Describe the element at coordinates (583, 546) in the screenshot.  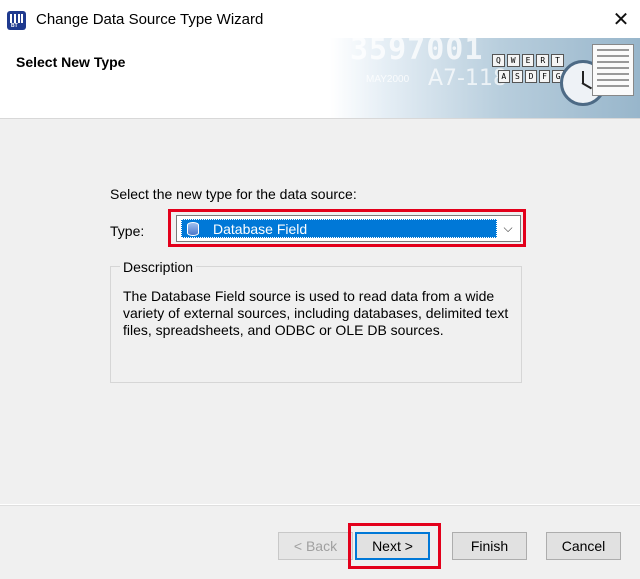
I see `cancel-button: Cancel` at that location.